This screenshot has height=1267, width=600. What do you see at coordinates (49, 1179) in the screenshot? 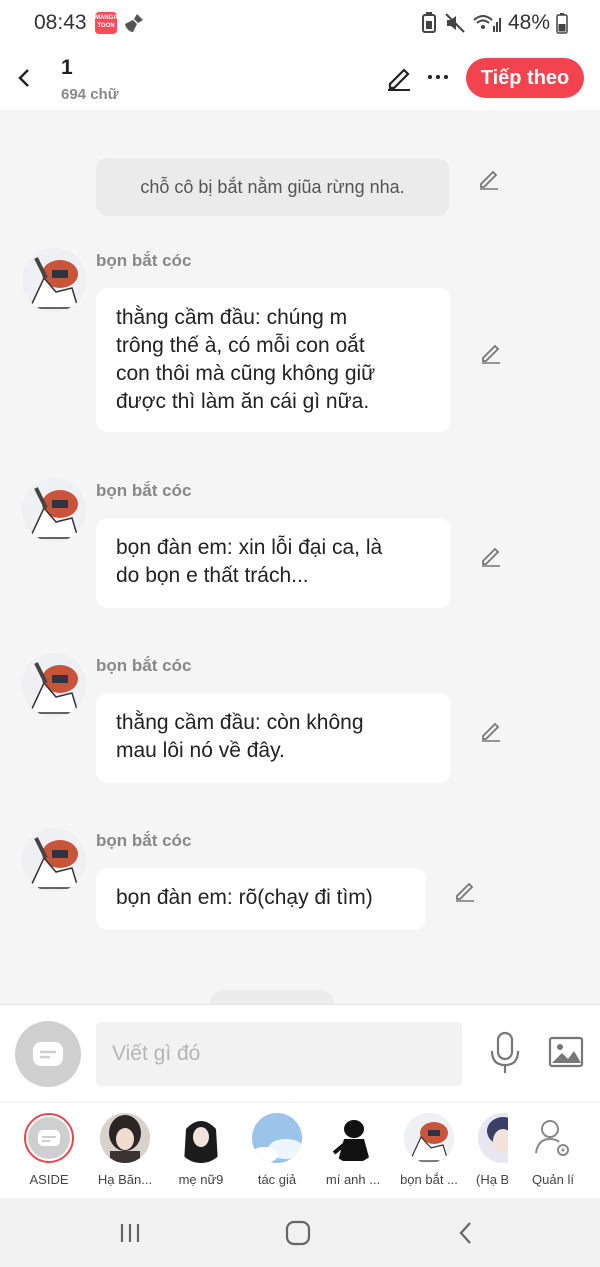
I see `character-label: ASIDE` at bounding box center [49, 1179].